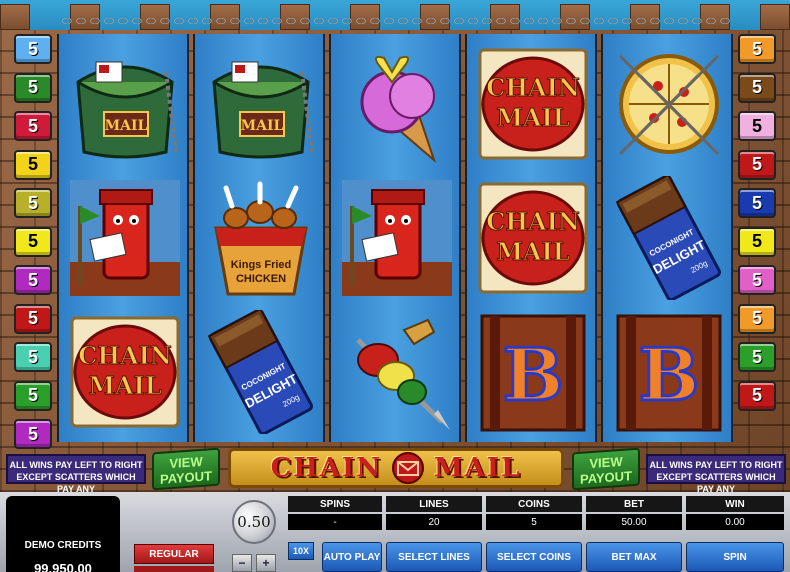 This screenshot has height=572, width=790. Describe the element at coordinates (434, 522) in the screenshot. I see `lines-value: 20` at that location.